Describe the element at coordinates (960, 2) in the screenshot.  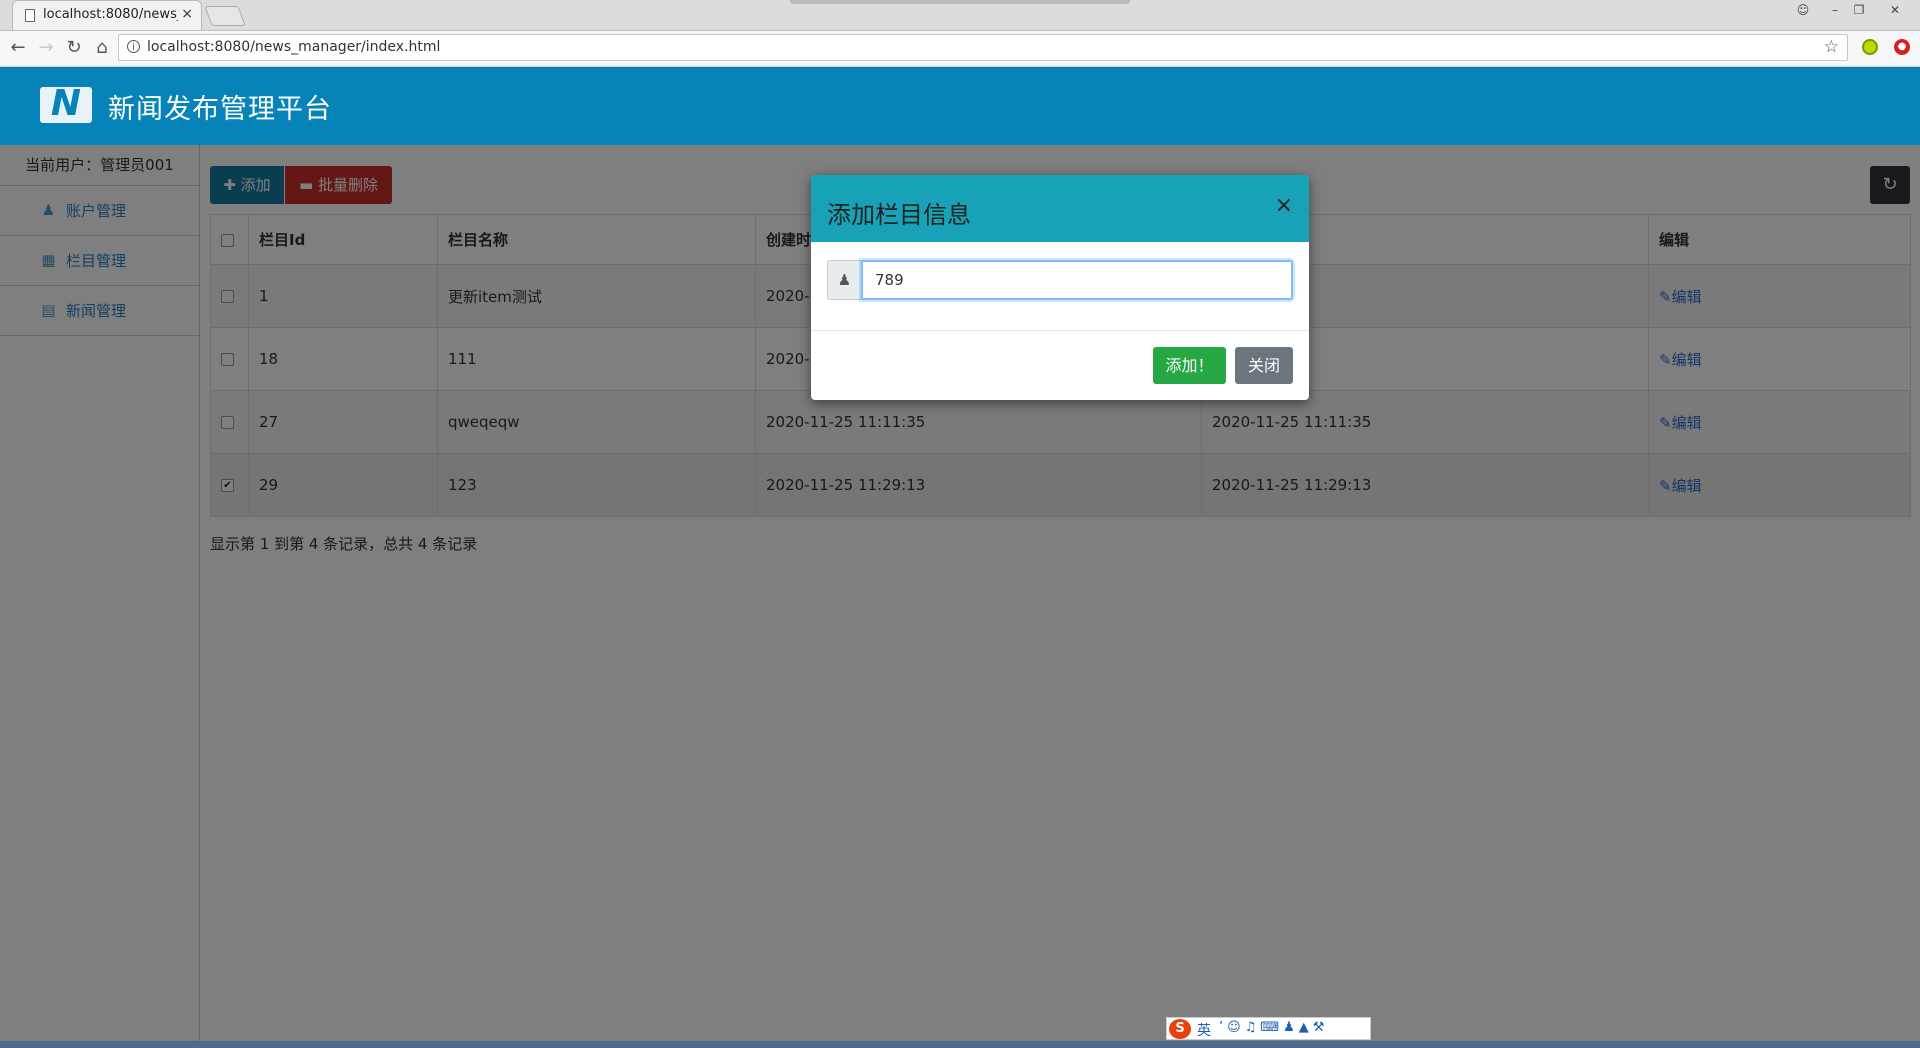
I see `window-grab-strip` at that location.